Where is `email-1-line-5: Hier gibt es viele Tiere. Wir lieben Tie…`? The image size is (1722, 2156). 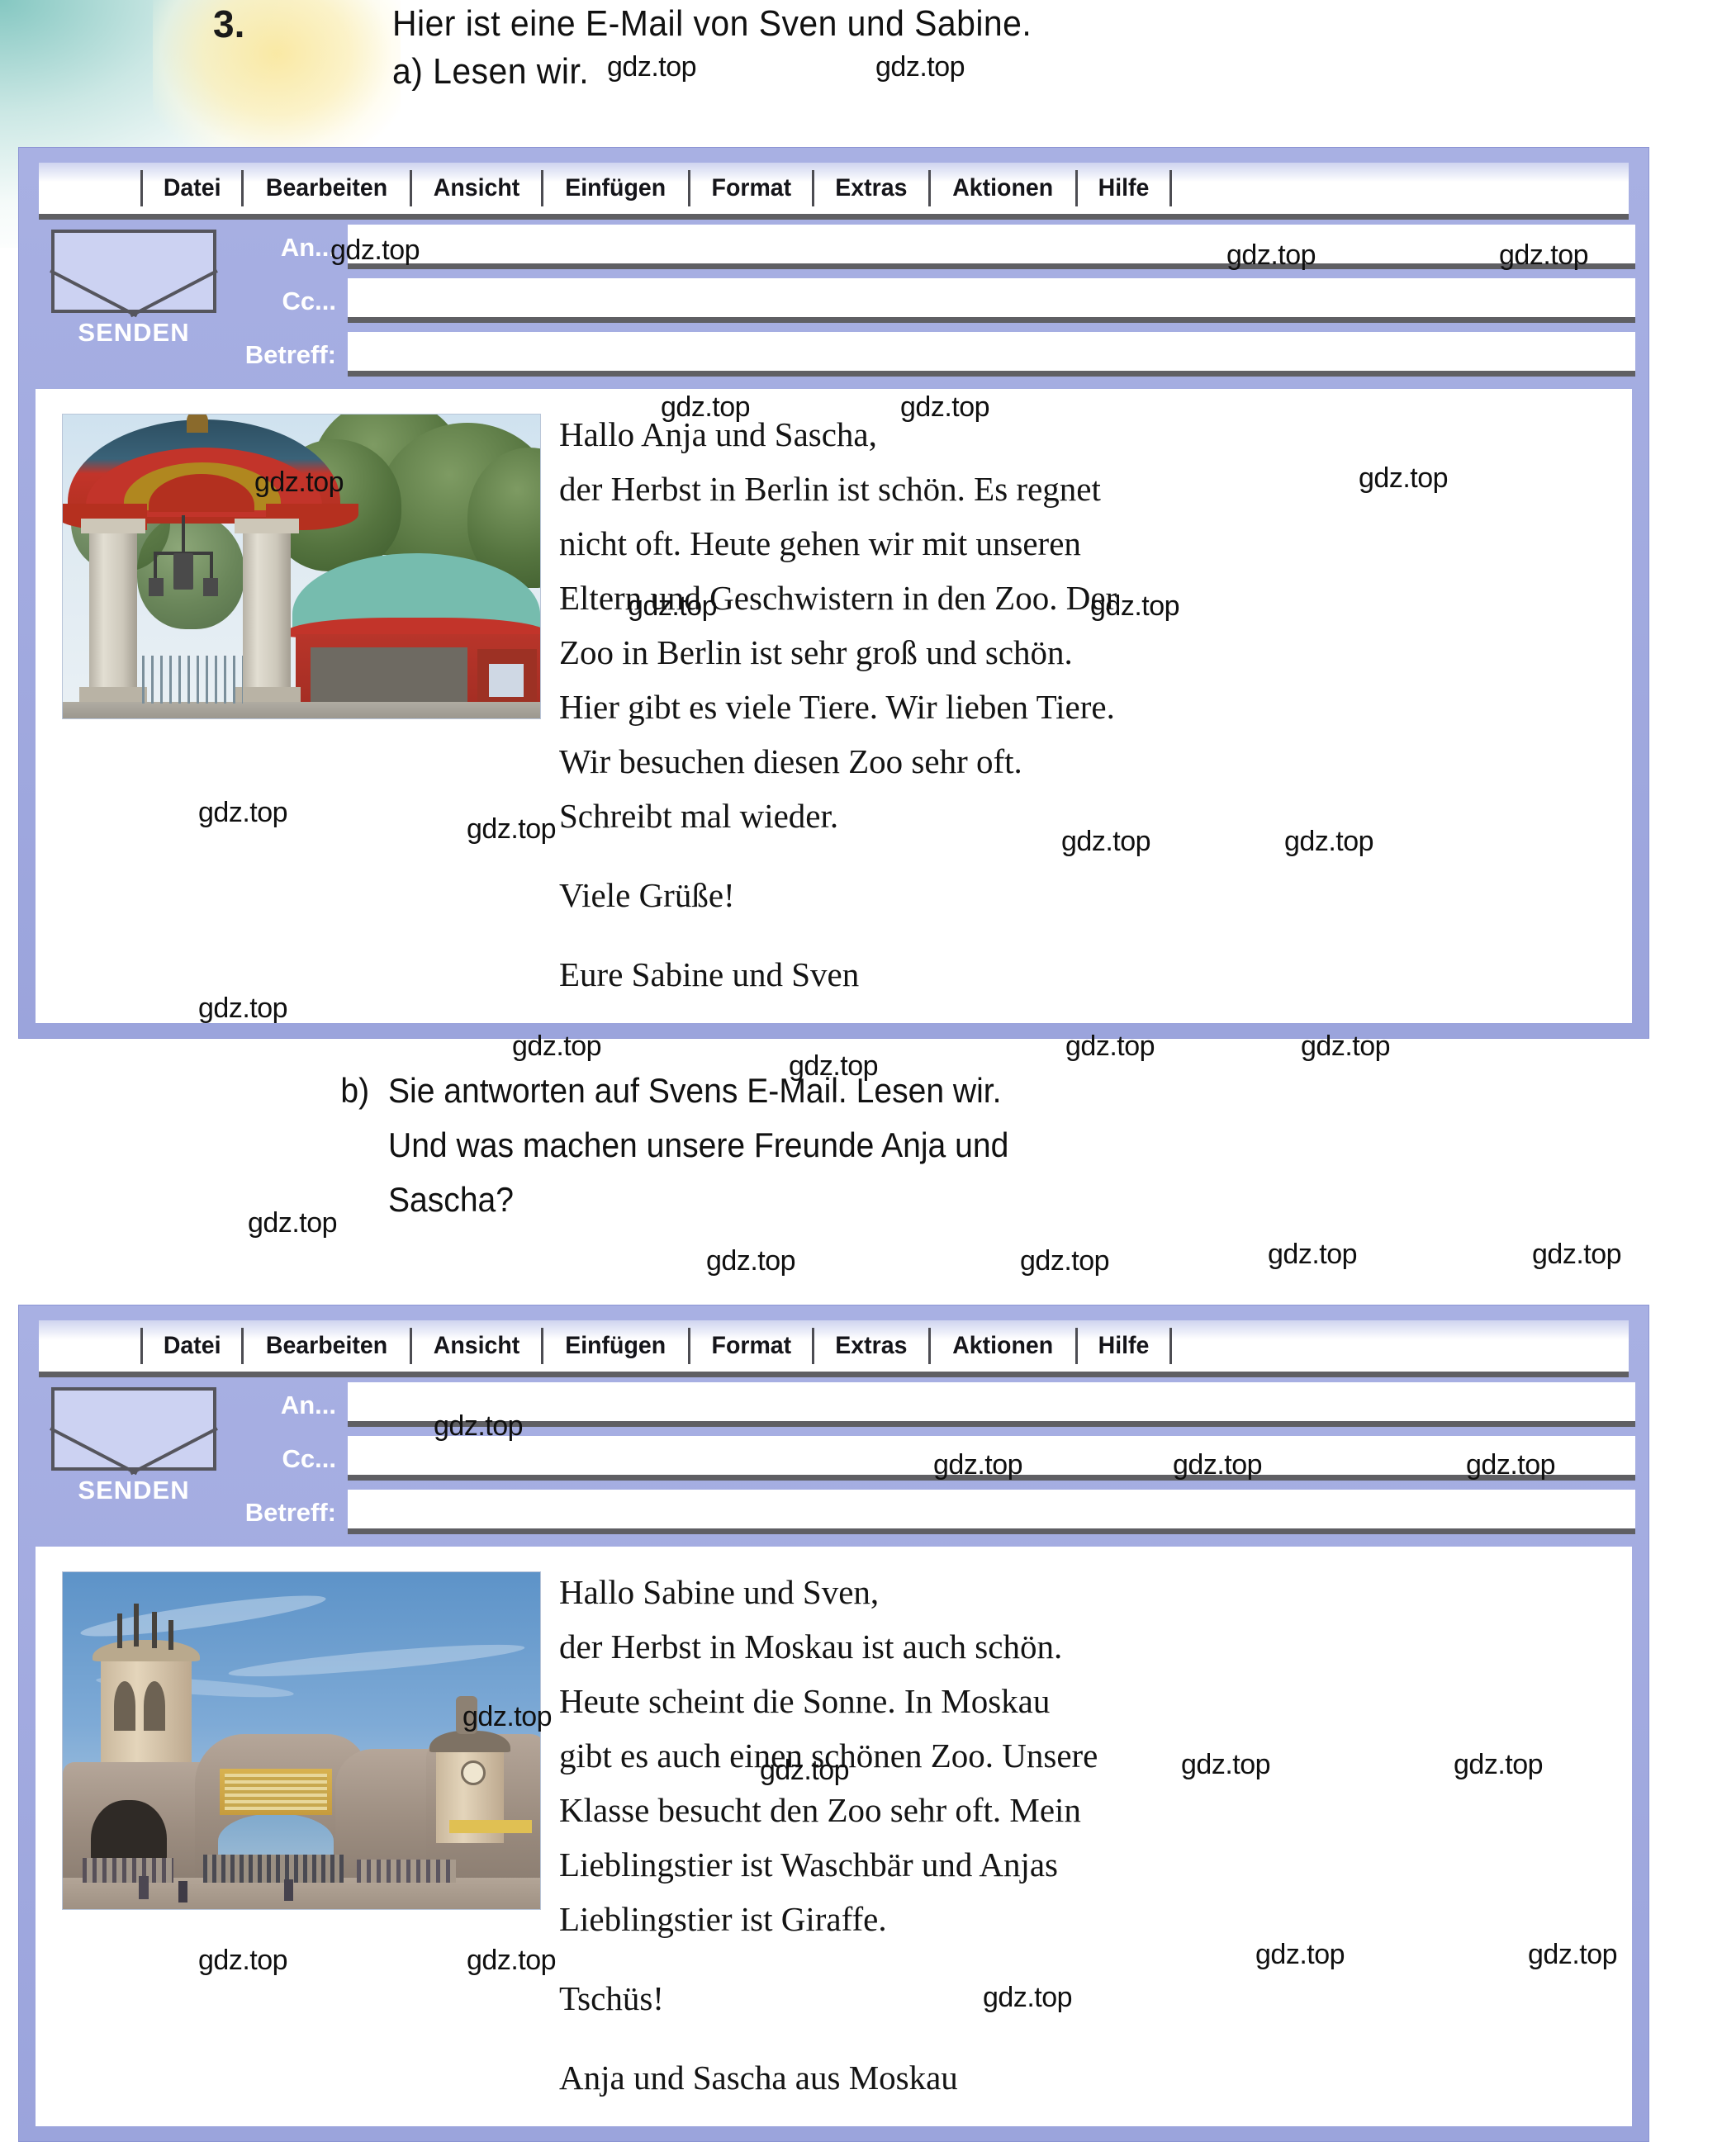
email-1-line-5: Hier gibt es viele Tiere. Wir lieben Tie… is located at coordinates (837, 707).